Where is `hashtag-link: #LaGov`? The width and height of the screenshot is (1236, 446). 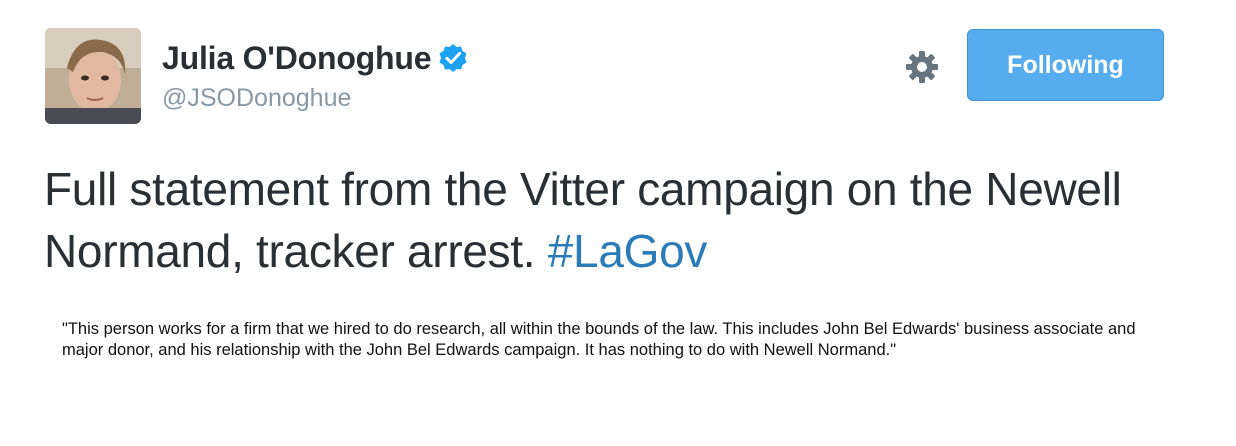
hashtag-link: #LaGov is located at coordinates (628, 251).